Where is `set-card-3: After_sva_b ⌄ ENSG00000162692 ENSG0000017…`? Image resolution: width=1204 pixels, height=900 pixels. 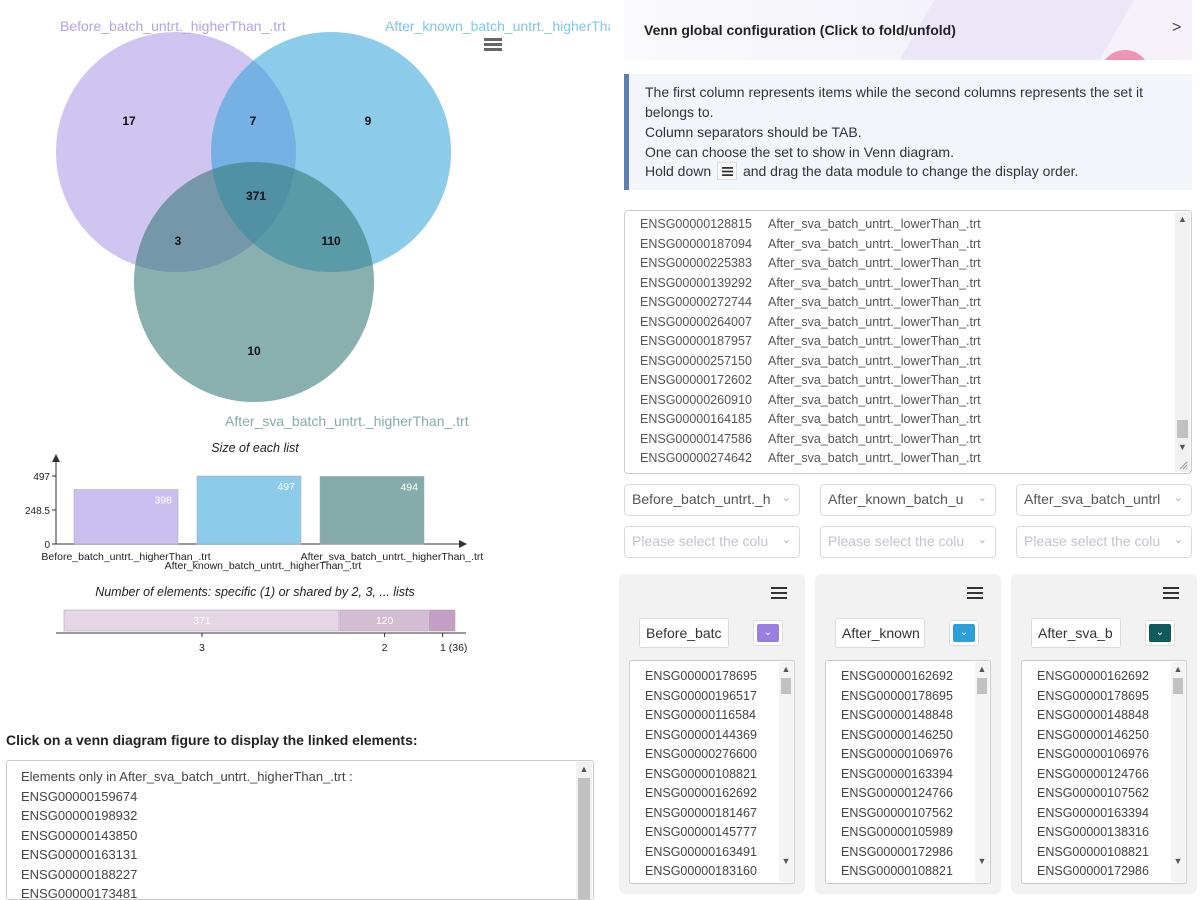
set-card-3: After_sva_b ⌄ ENSG00000162692 ENSG0000017… is located at coordinates (1104, 734).